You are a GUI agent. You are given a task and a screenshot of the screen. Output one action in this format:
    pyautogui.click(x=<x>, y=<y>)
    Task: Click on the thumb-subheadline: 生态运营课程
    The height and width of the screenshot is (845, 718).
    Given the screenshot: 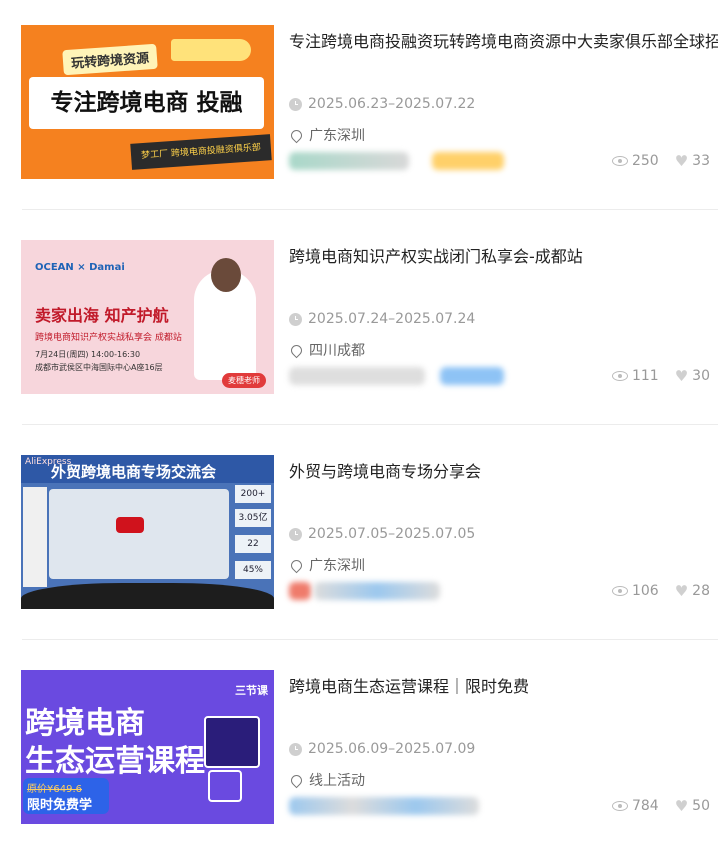 What is the action you would take?
    pyautogui.click(x=115, y=761)
    